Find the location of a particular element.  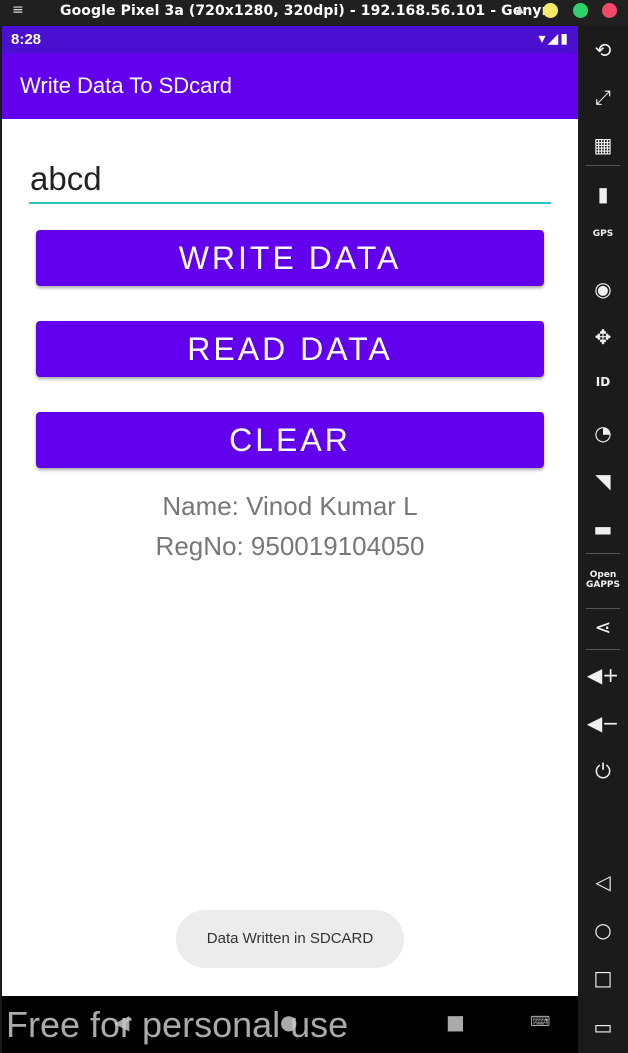

volume-up-icon: ◀+ is located at coordinates (603, 675).